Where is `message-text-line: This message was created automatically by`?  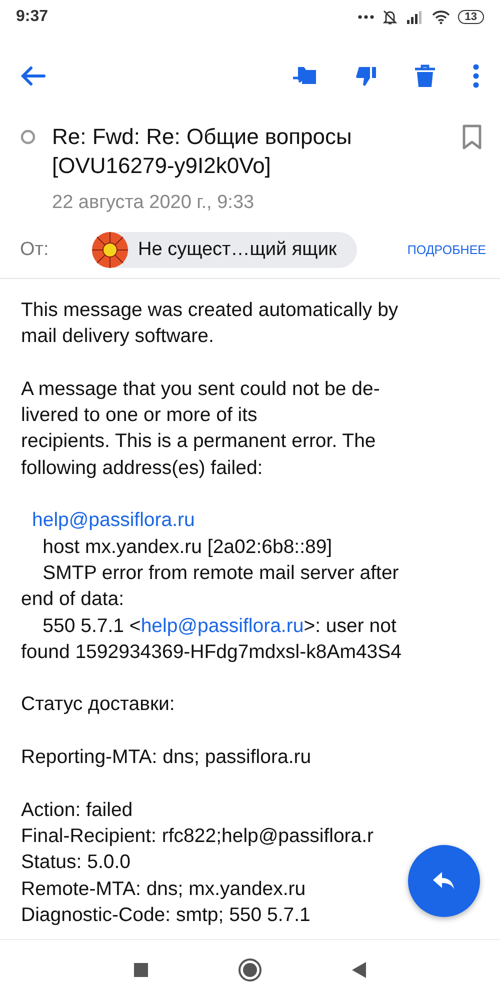 message-text-line: This message was created automatically by is located at coordinates (209, 310).